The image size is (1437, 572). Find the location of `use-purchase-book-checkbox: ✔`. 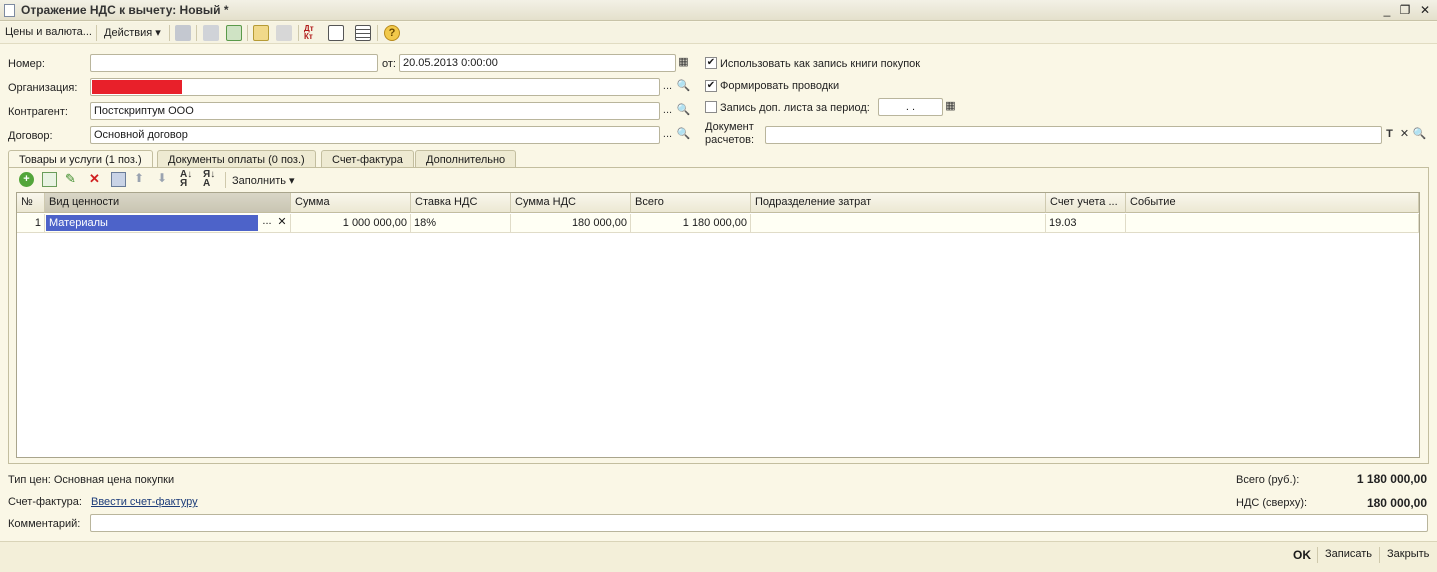

use-purchase-book-checkbox: ✔ is located at coordinates (711, 63).